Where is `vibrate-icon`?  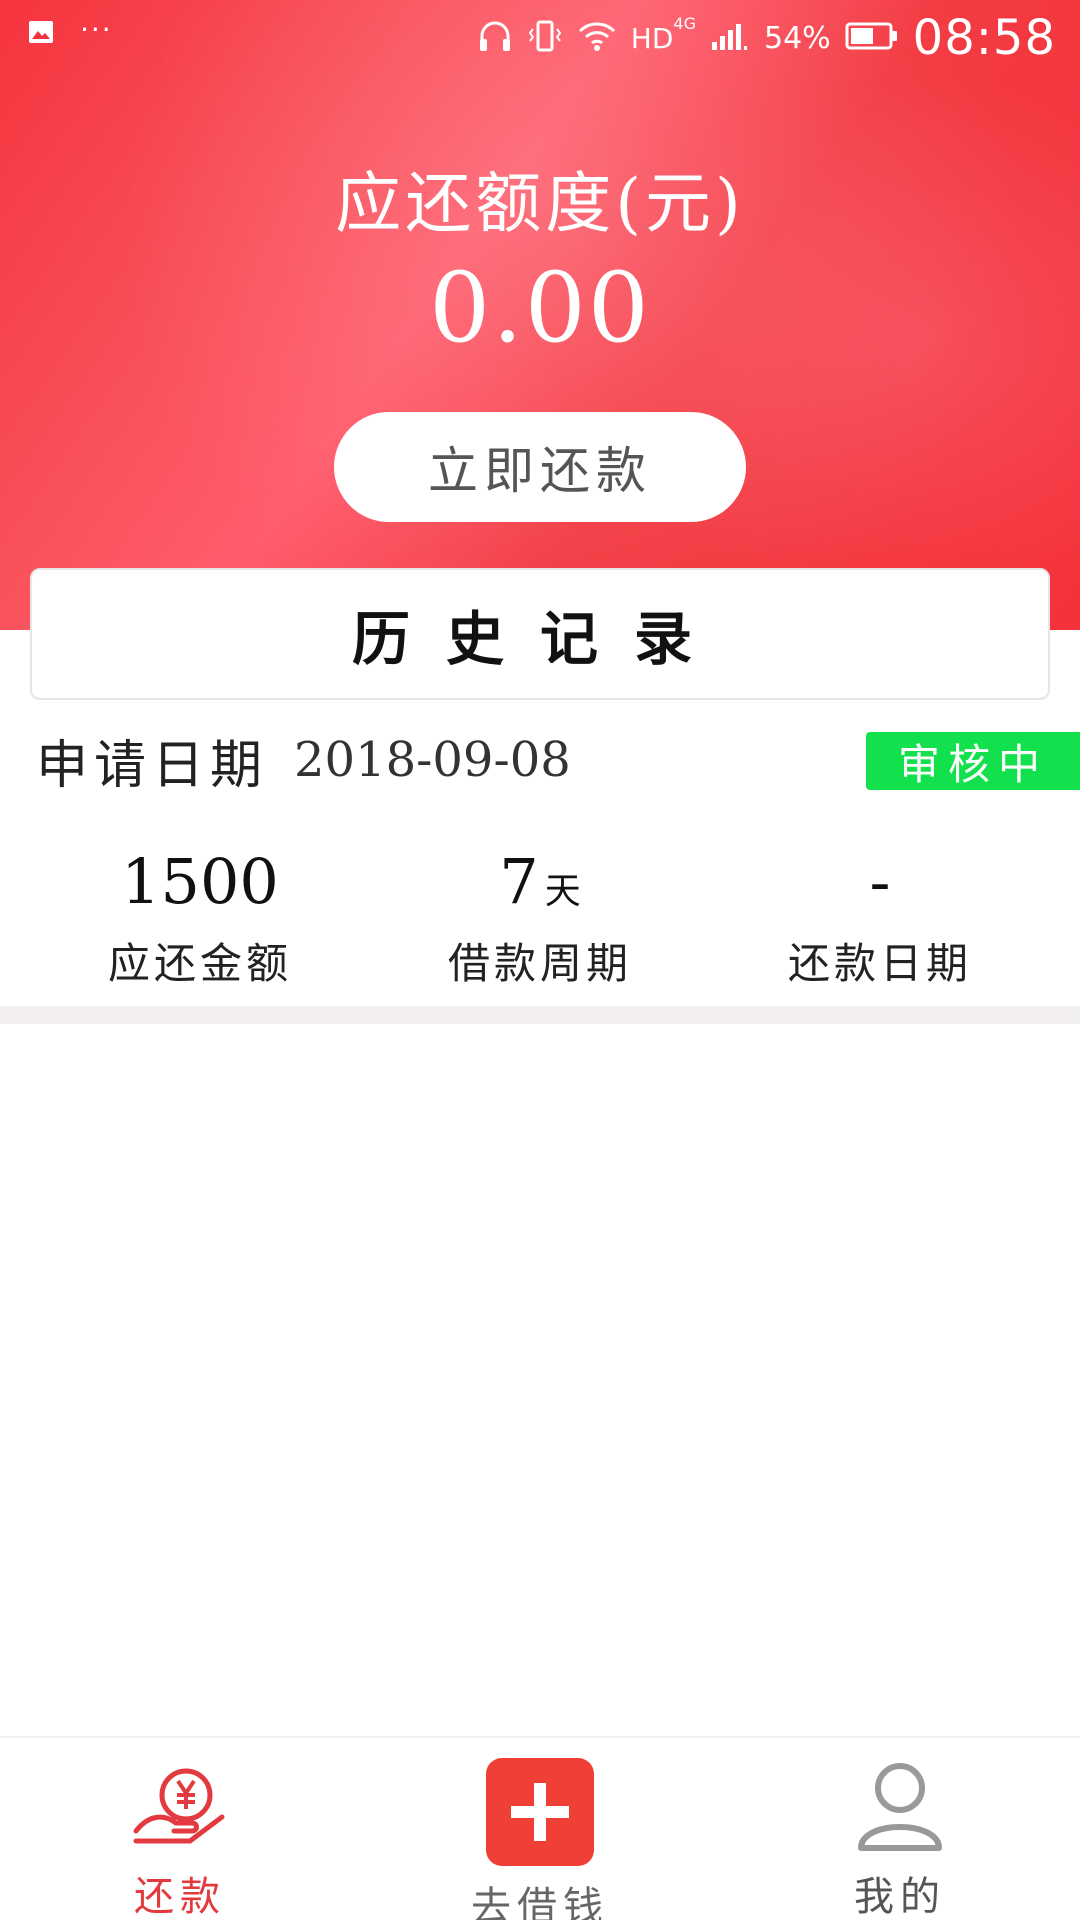
vibrate-icon is located at coordinates (545, 38).